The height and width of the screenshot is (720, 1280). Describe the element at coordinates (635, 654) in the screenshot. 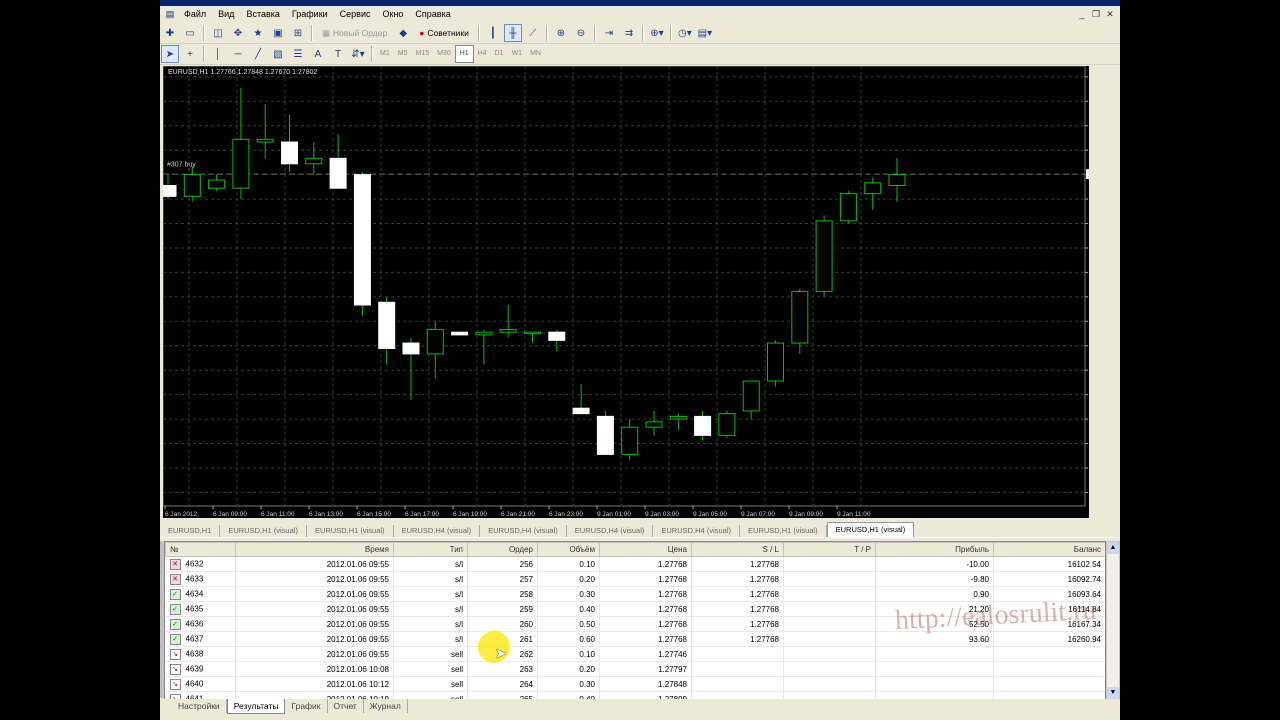

I see `table-row: ↘ 4638 2012.01.06 09:55 sell 262 0.10 1.27746` at that location.